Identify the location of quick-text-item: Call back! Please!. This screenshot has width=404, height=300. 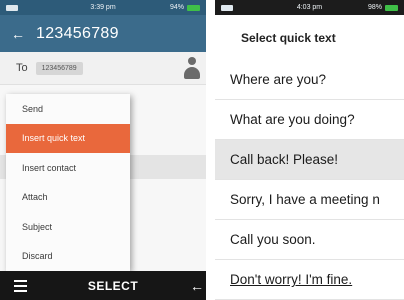
(309, 160).